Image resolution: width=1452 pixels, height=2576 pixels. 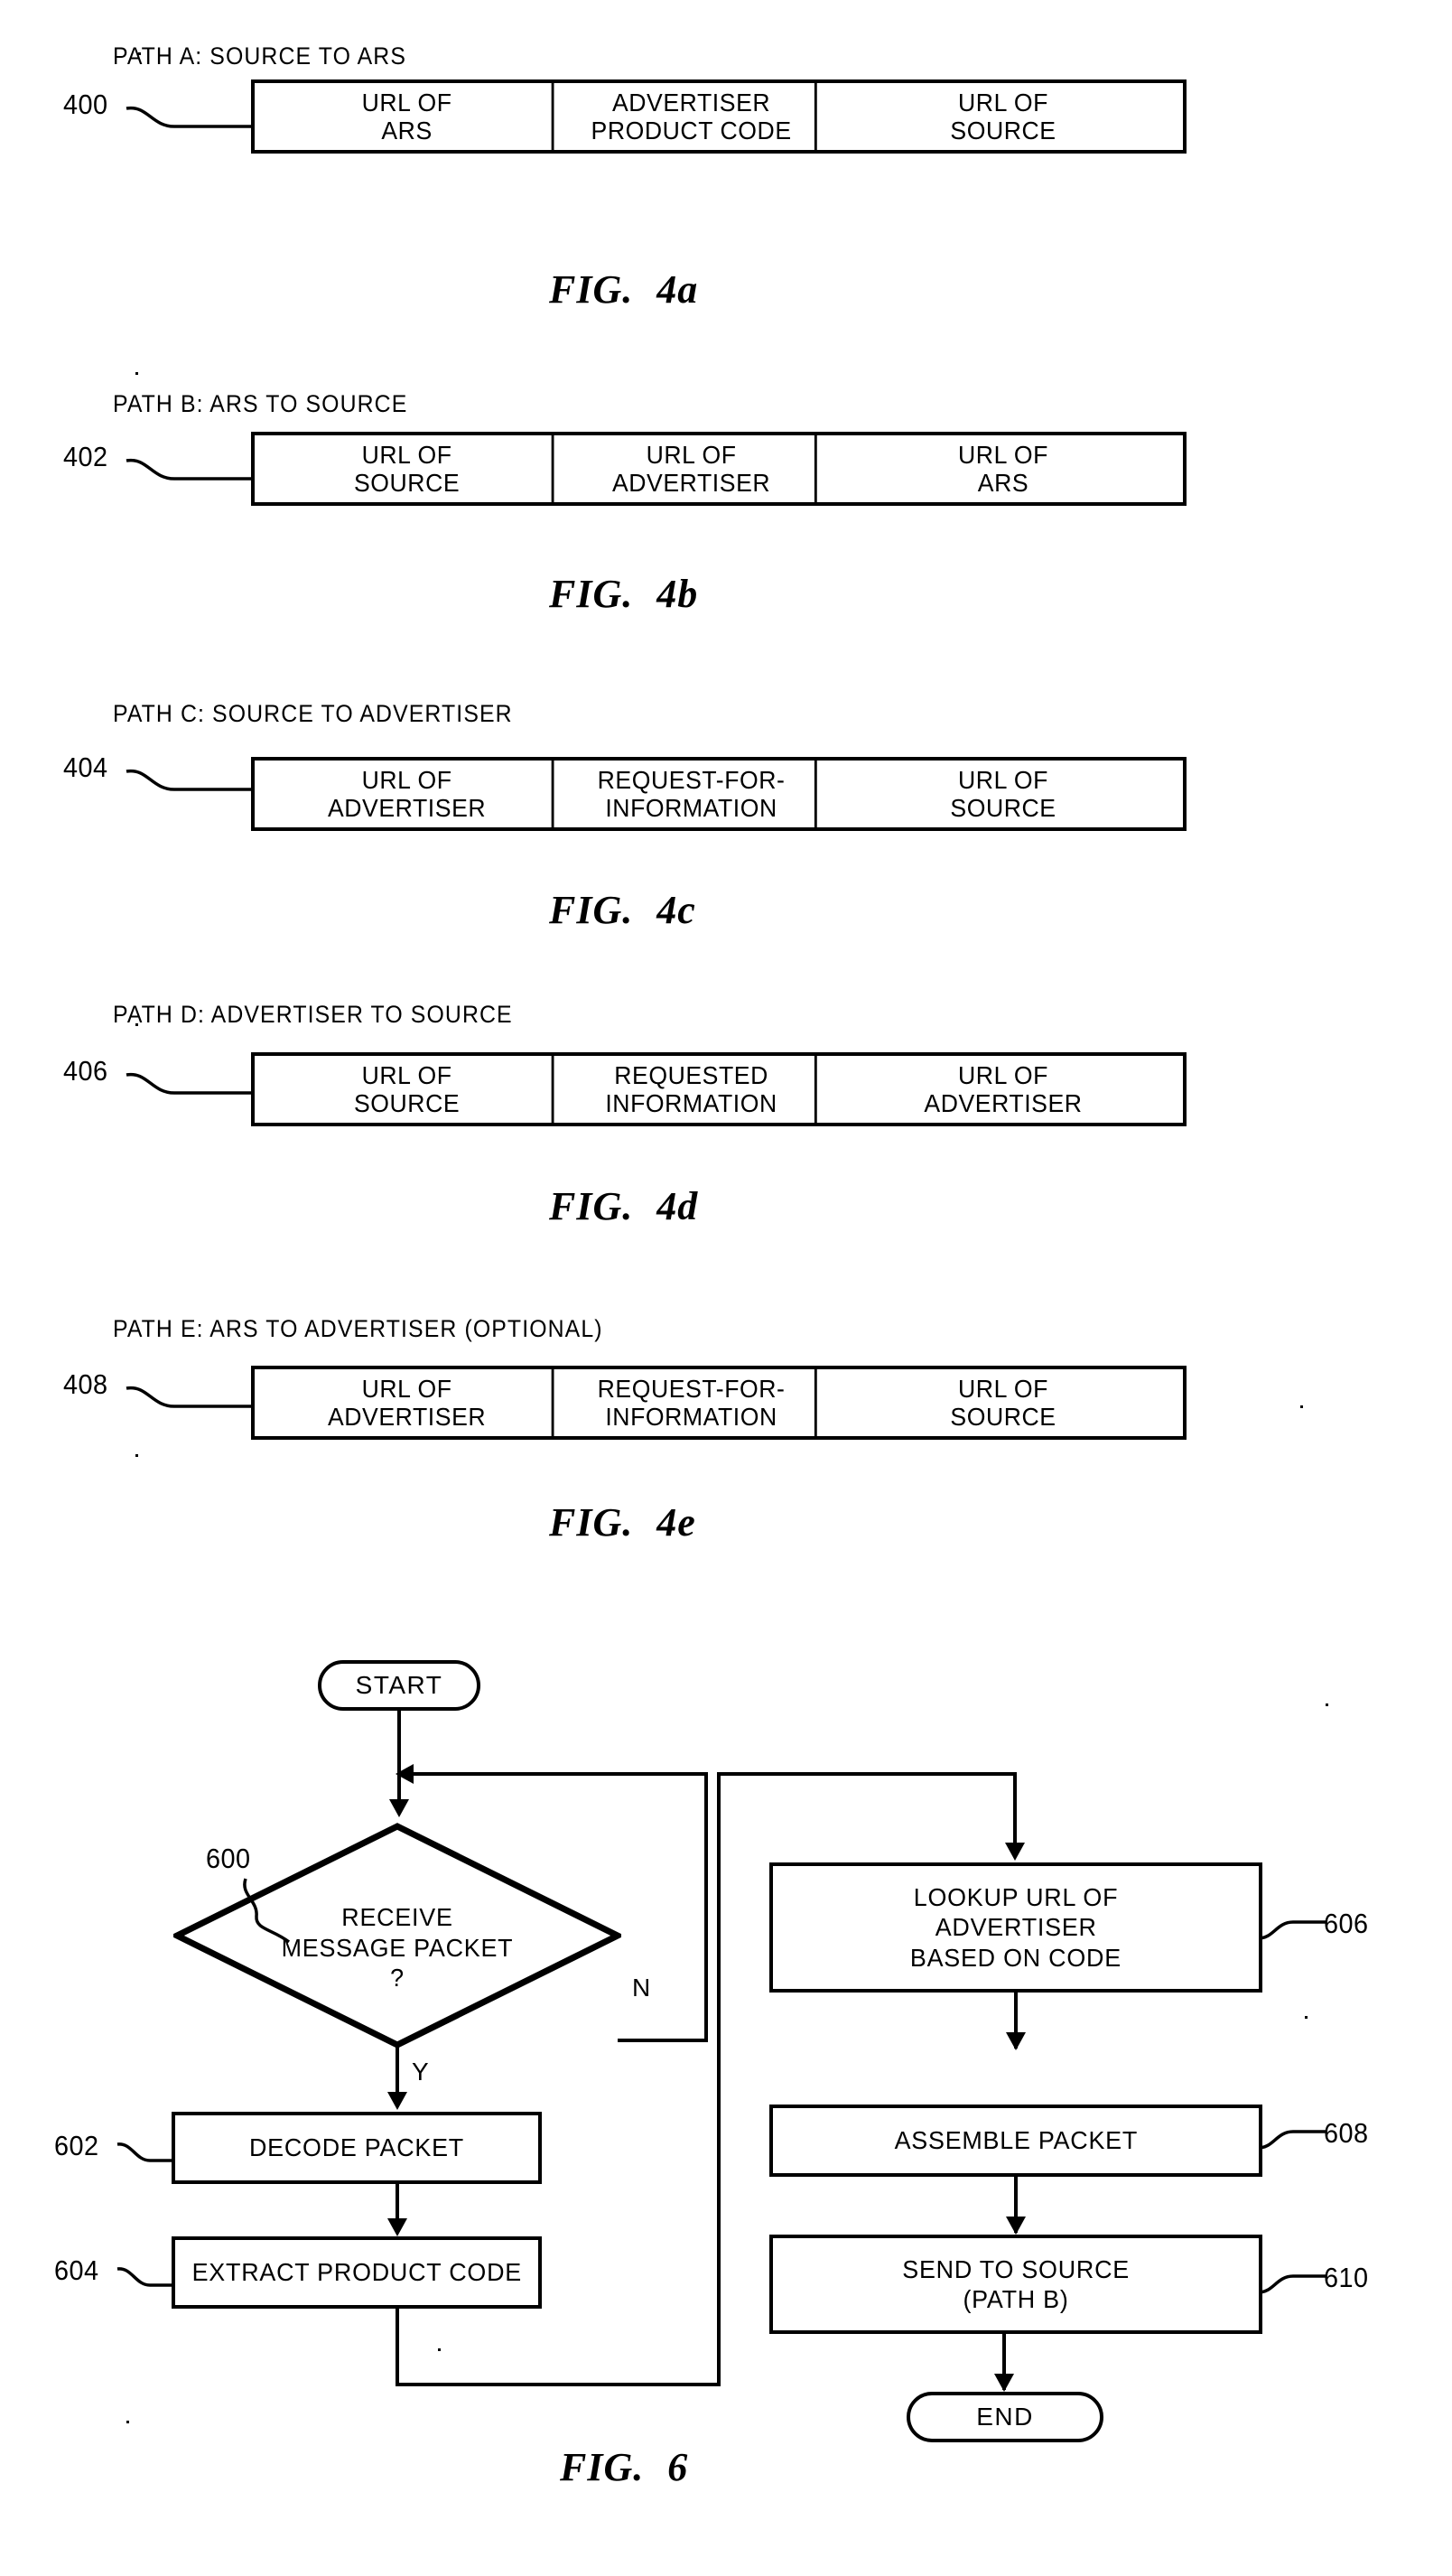 What do you see at coordinates (229, 1858) in the screenshot?
I see `reference-numeral-600: 600` at bounding box center [229, 1858].